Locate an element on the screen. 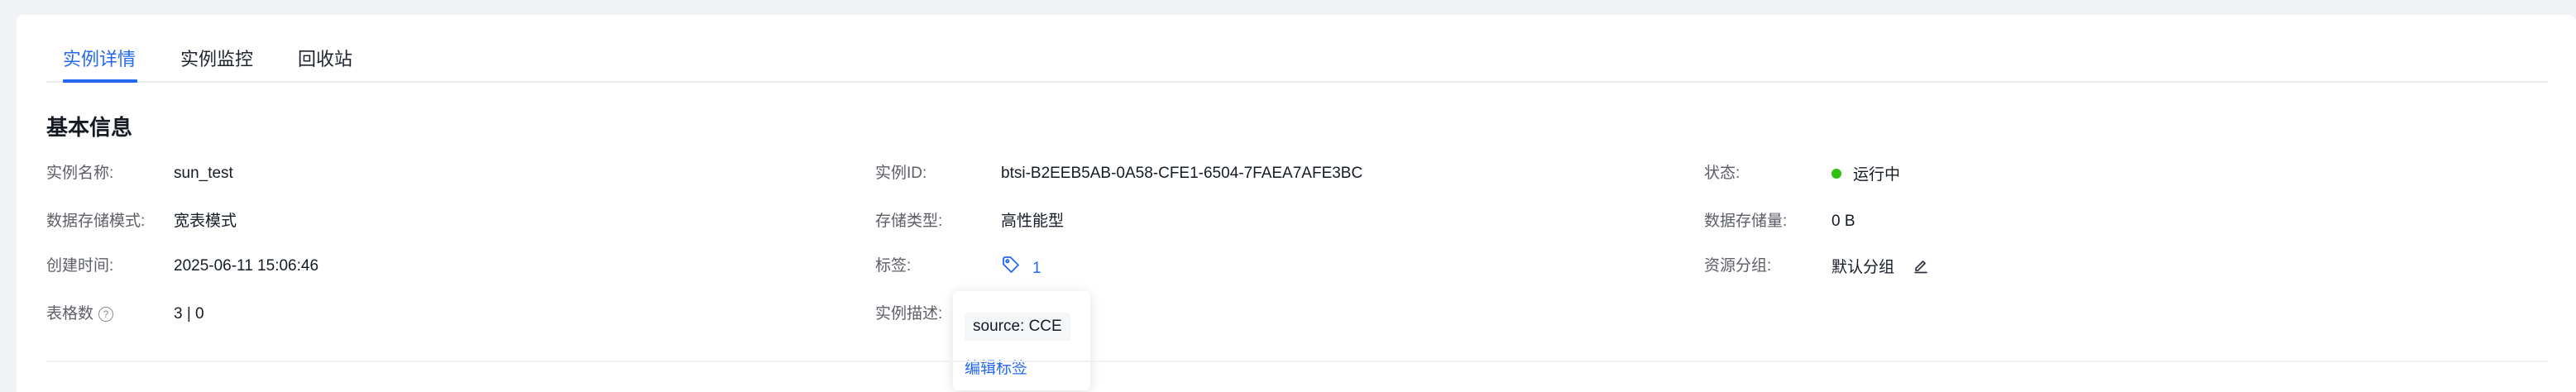 The height and width of the screenshot is (392, 2576). tab-label: 实例详情 is located at coordinates (99, 59).